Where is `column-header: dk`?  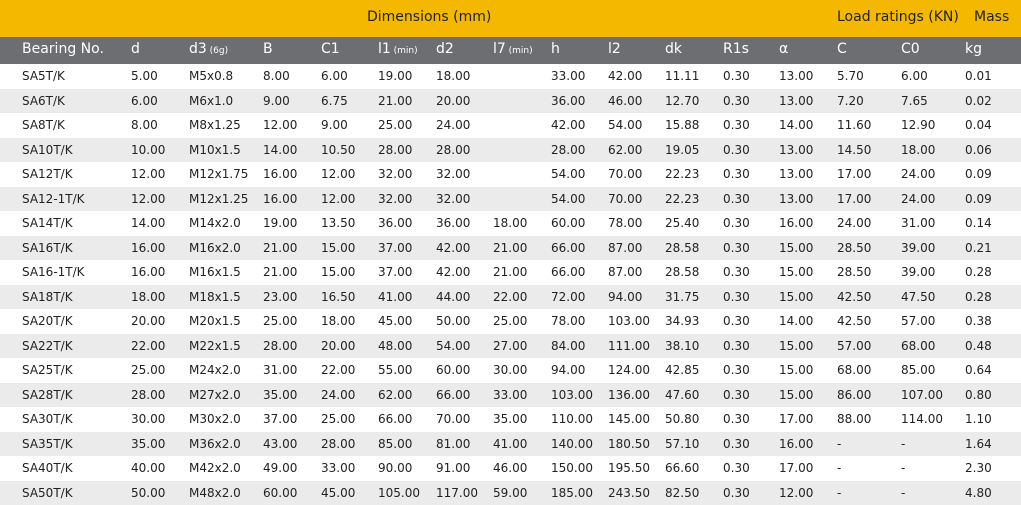
column-header: dk is located at coordinates (673, 49).